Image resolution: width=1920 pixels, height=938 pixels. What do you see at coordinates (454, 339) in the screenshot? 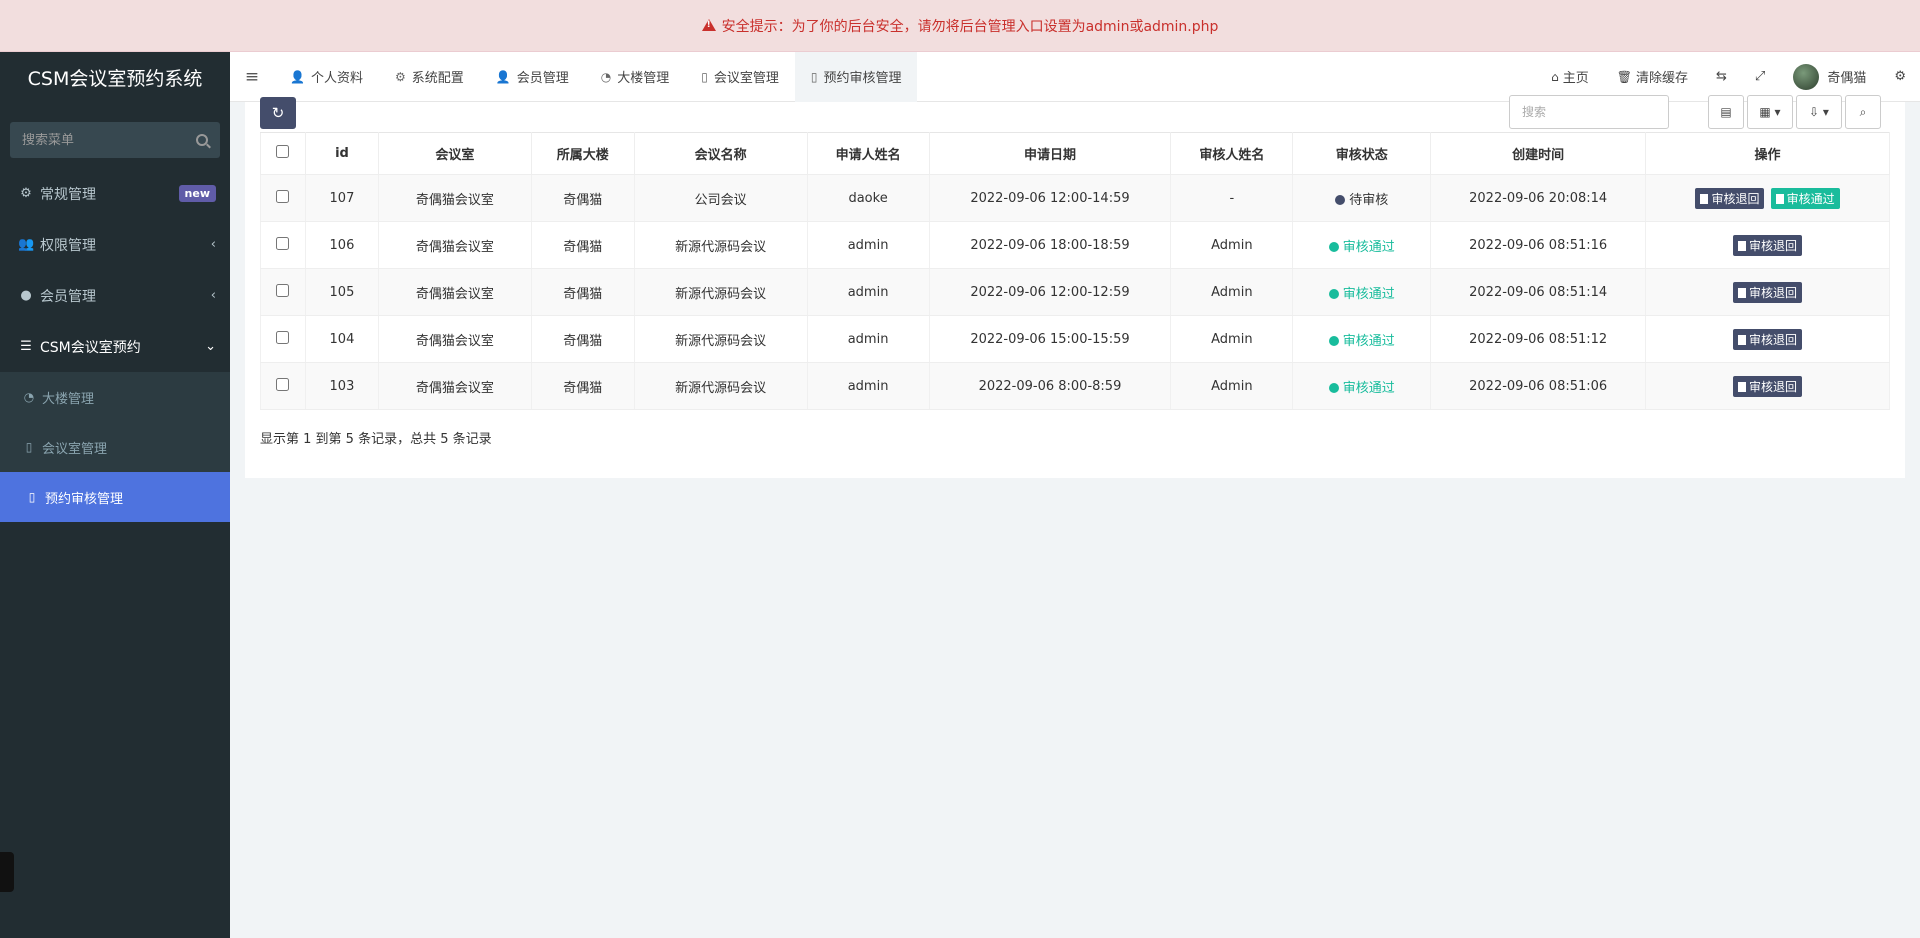
I see `cell-room: 奇偶猫会议室` at bounding box center [454, 339].